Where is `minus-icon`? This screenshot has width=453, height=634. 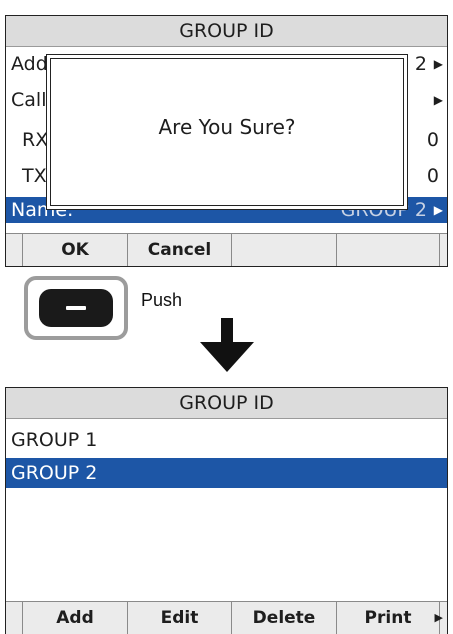 minus-icon is located at coordinates (76, 308).